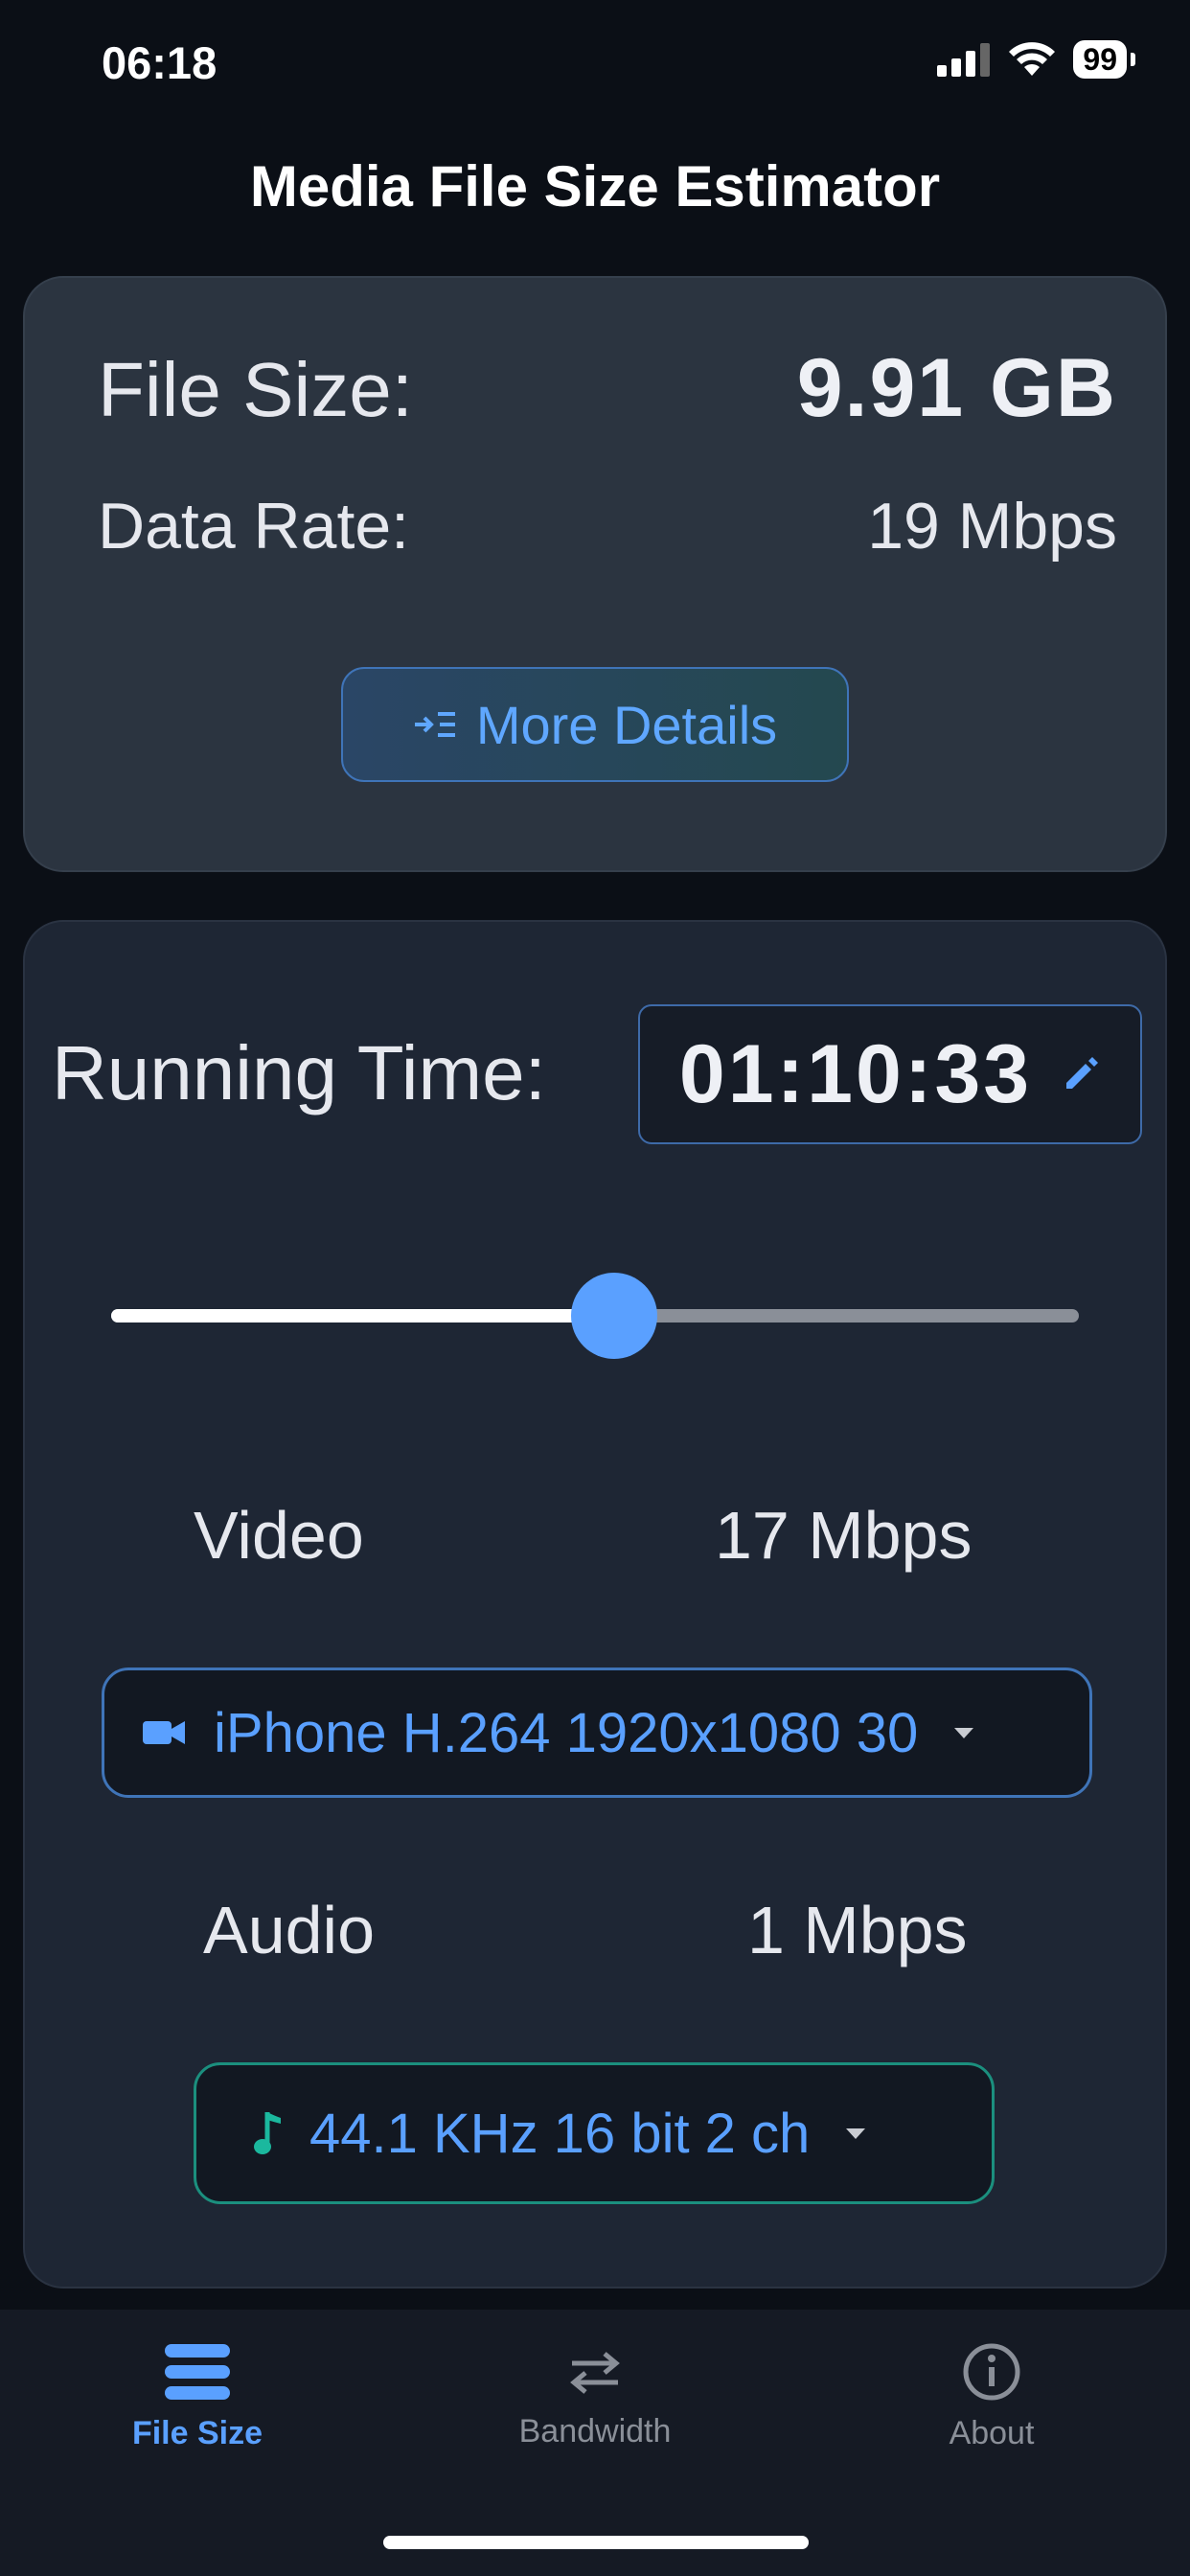  Describe the element at coordinates (964, 60) in the screenshot. I see `cellular-signal-icon` at that location.